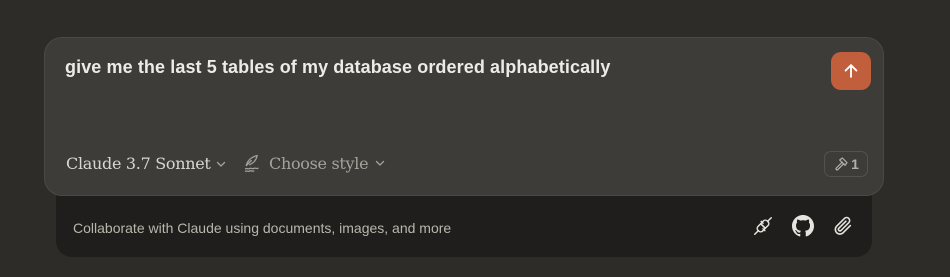  I want to click on send-button, so click(851, 71).